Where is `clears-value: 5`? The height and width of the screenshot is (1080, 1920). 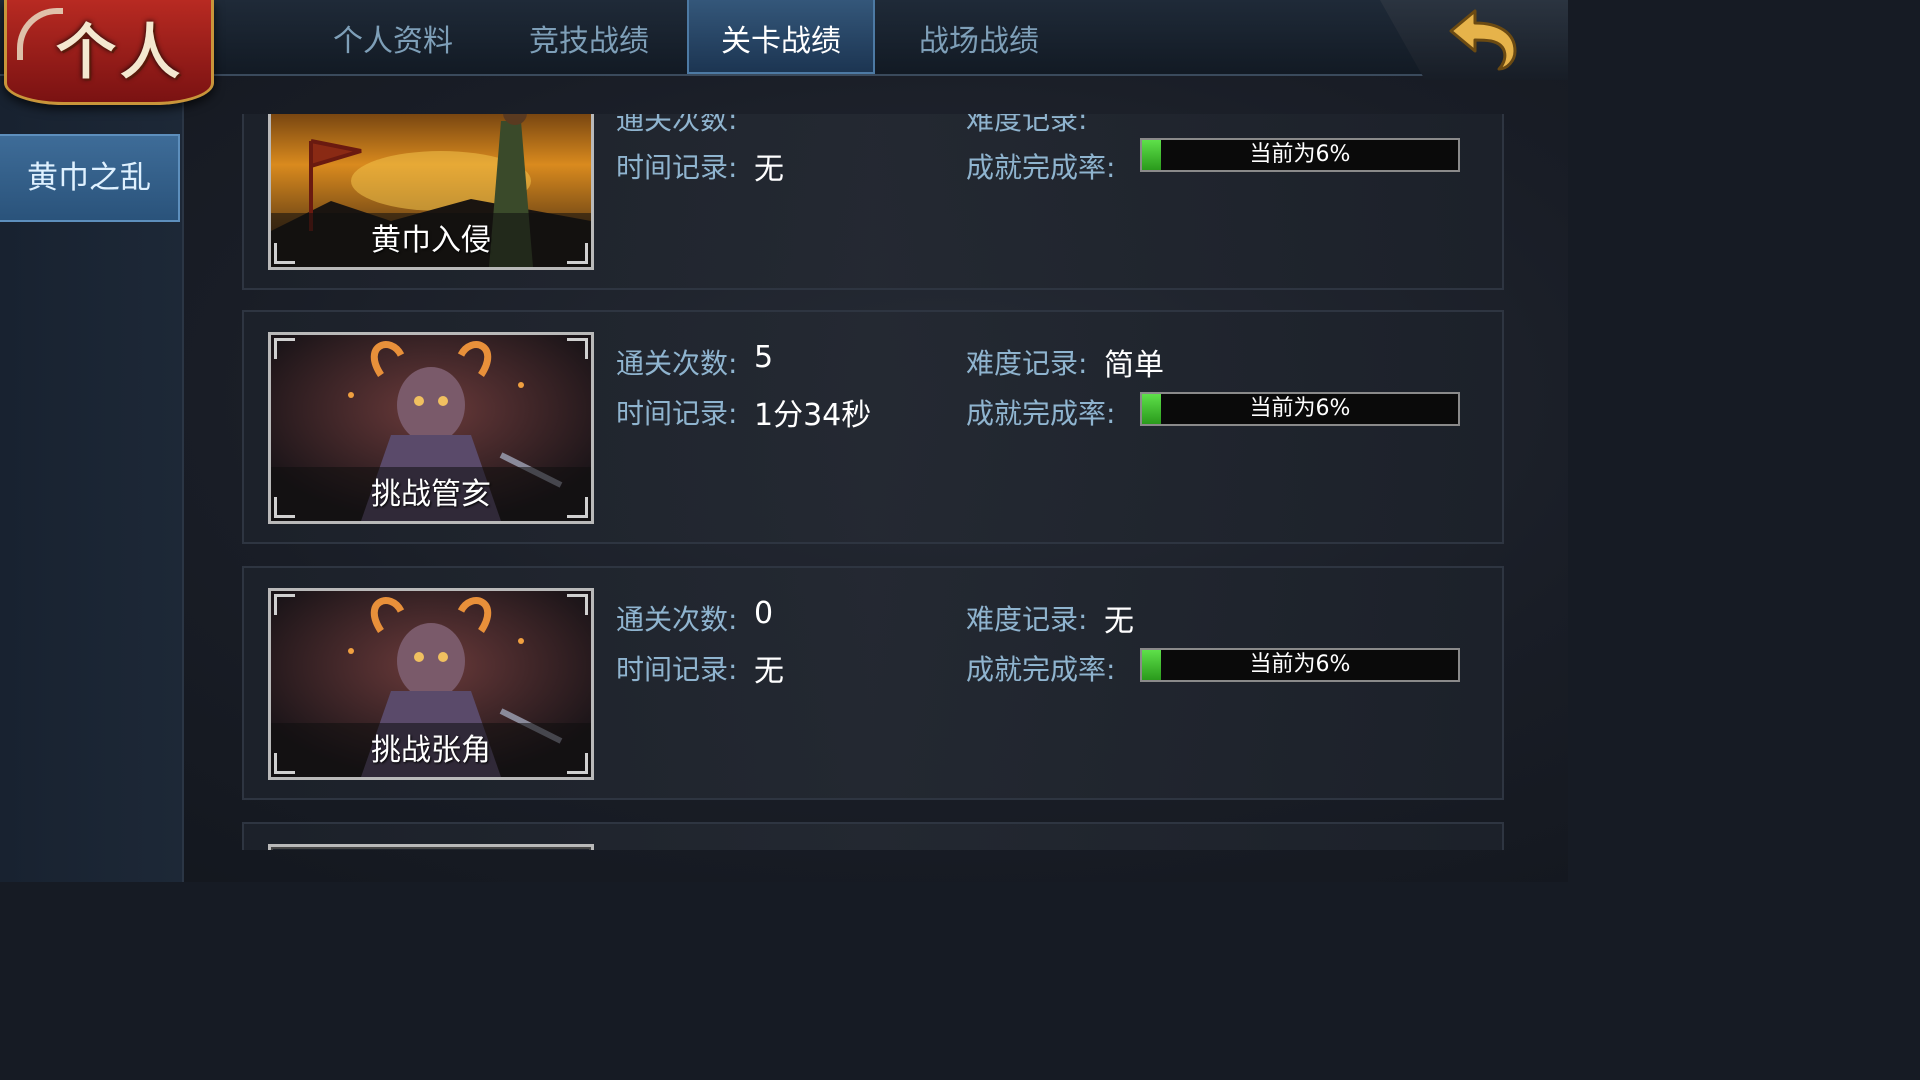 clears-value: 5 is located at coordinates (764, 357).